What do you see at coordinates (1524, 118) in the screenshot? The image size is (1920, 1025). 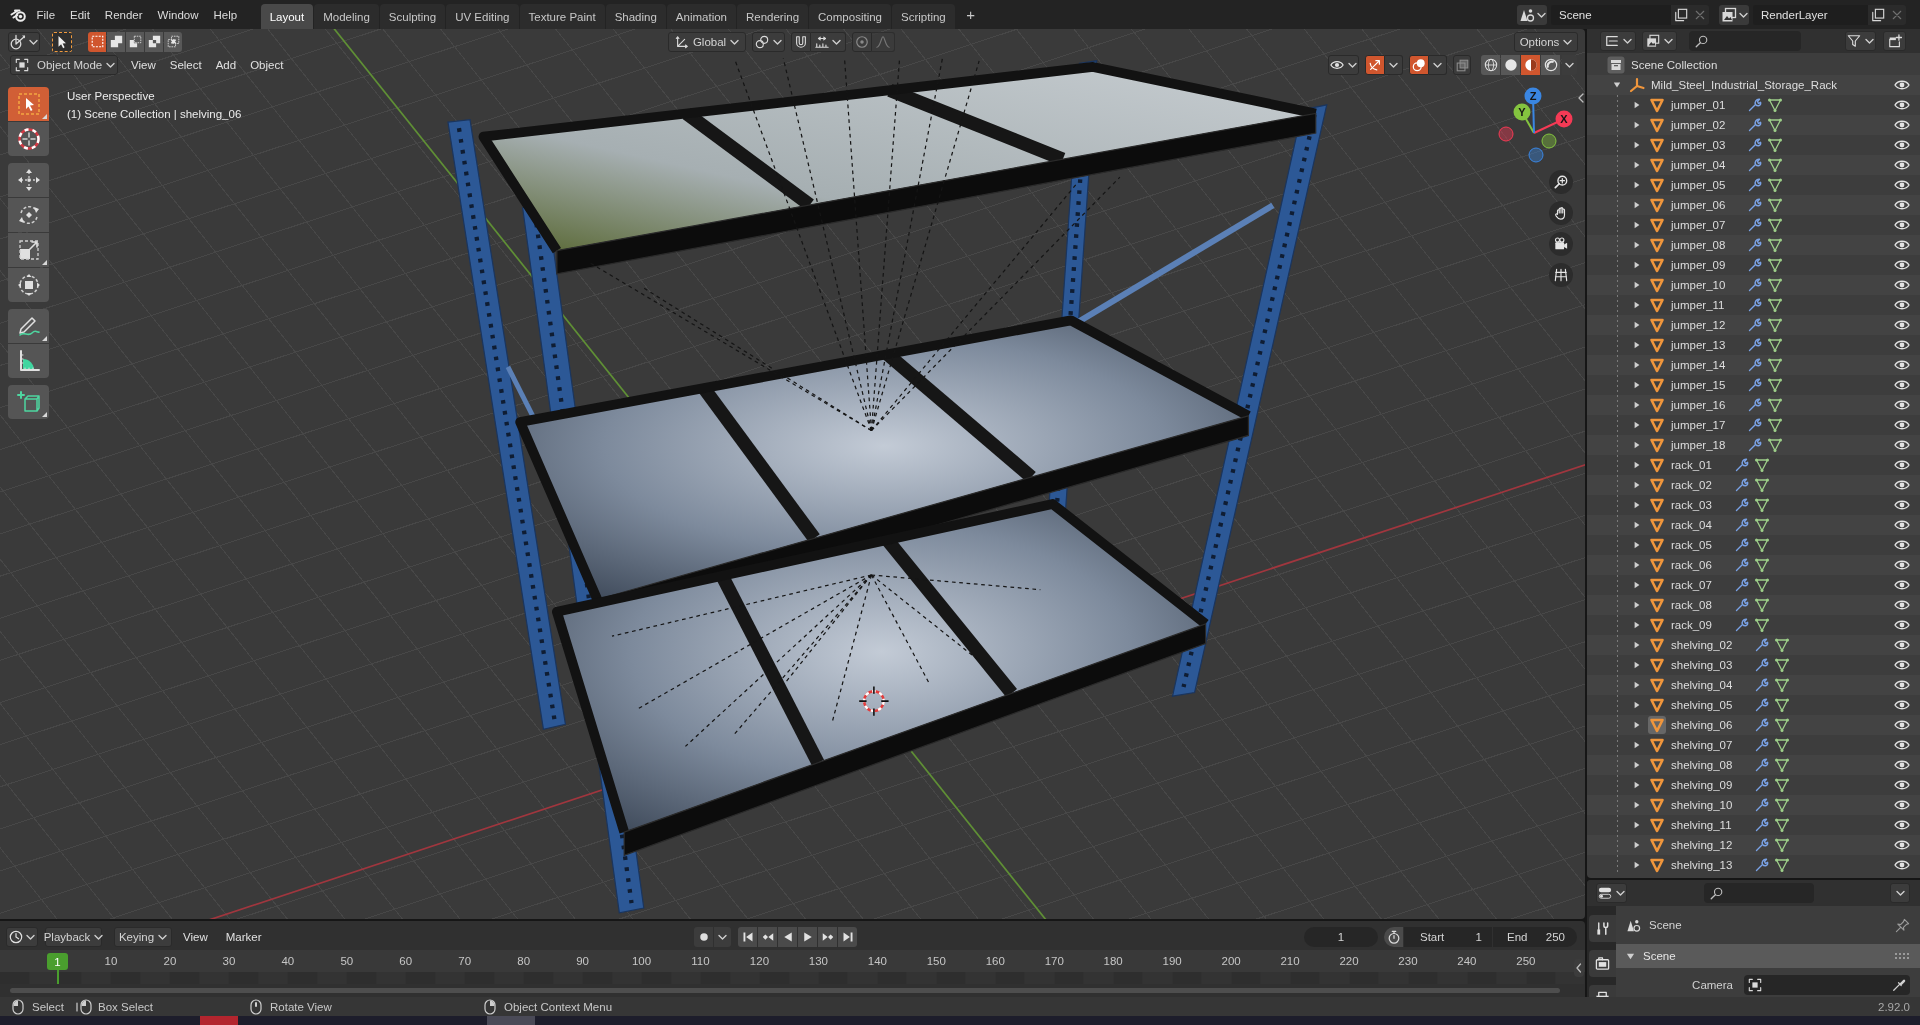 I see `axis-handle: Y` at bounding box center [1524, 118].